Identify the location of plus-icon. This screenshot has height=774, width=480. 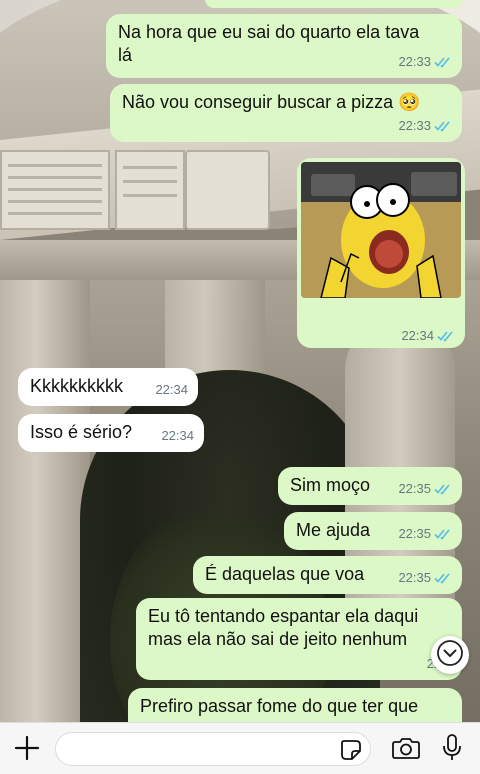
(27, 748).